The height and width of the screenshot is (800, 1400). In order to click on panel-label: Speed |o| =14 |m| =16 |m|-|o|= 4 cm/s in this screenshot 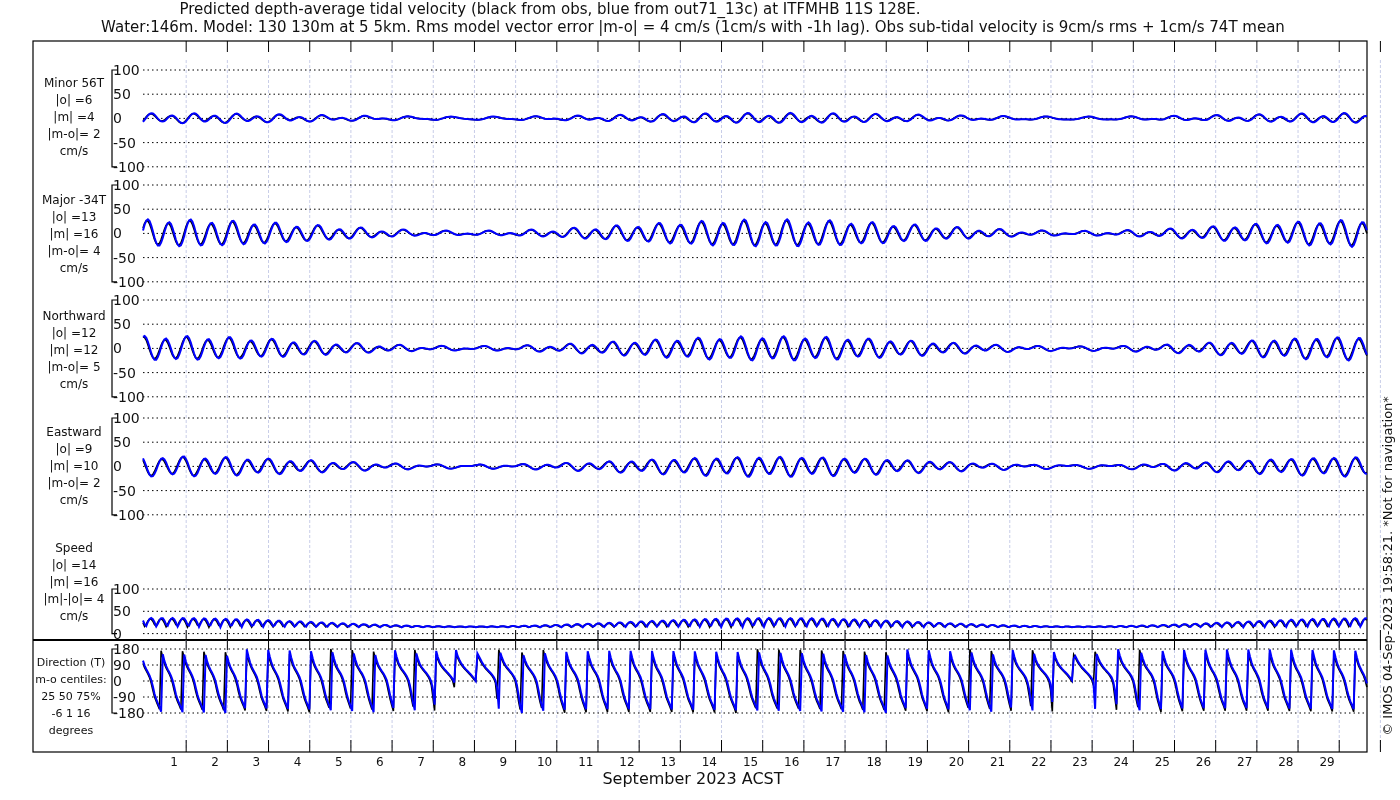, I will do `click(74, 582)`.